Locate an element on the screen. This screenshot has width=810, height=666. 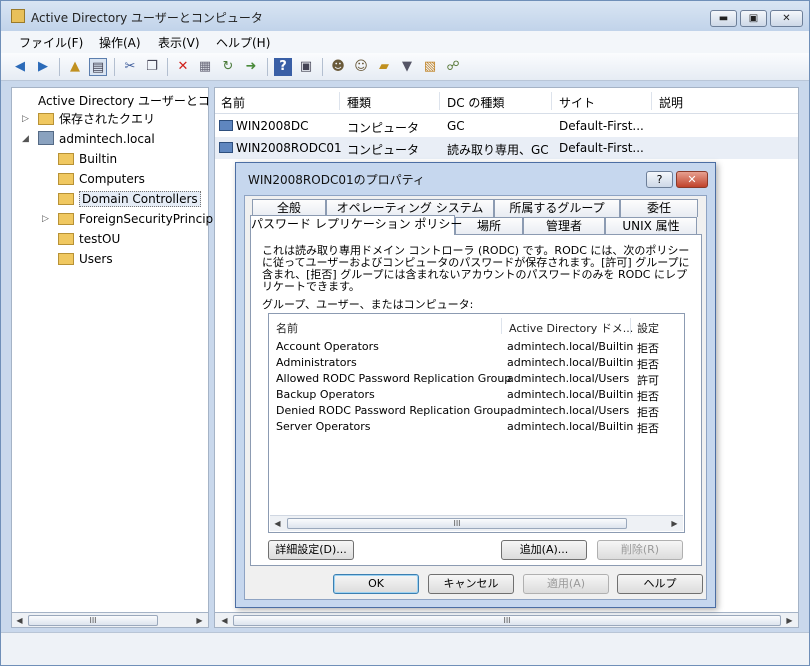
tree-horizontal-scrollbar: ◀ III ▶ is located at coordinates (110, 620).